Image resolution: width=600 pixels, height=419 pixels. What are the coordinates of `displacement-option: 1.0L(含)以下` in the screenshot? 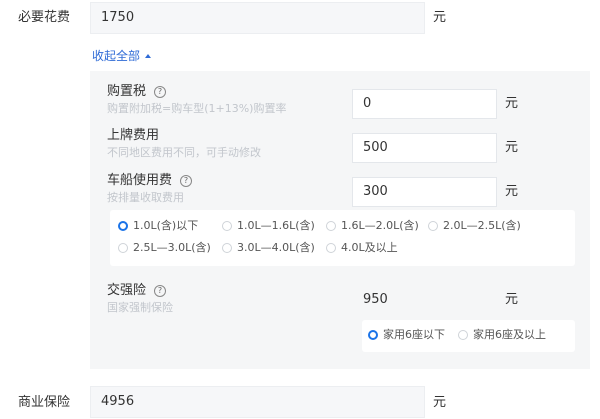 It's located at (158, 226).